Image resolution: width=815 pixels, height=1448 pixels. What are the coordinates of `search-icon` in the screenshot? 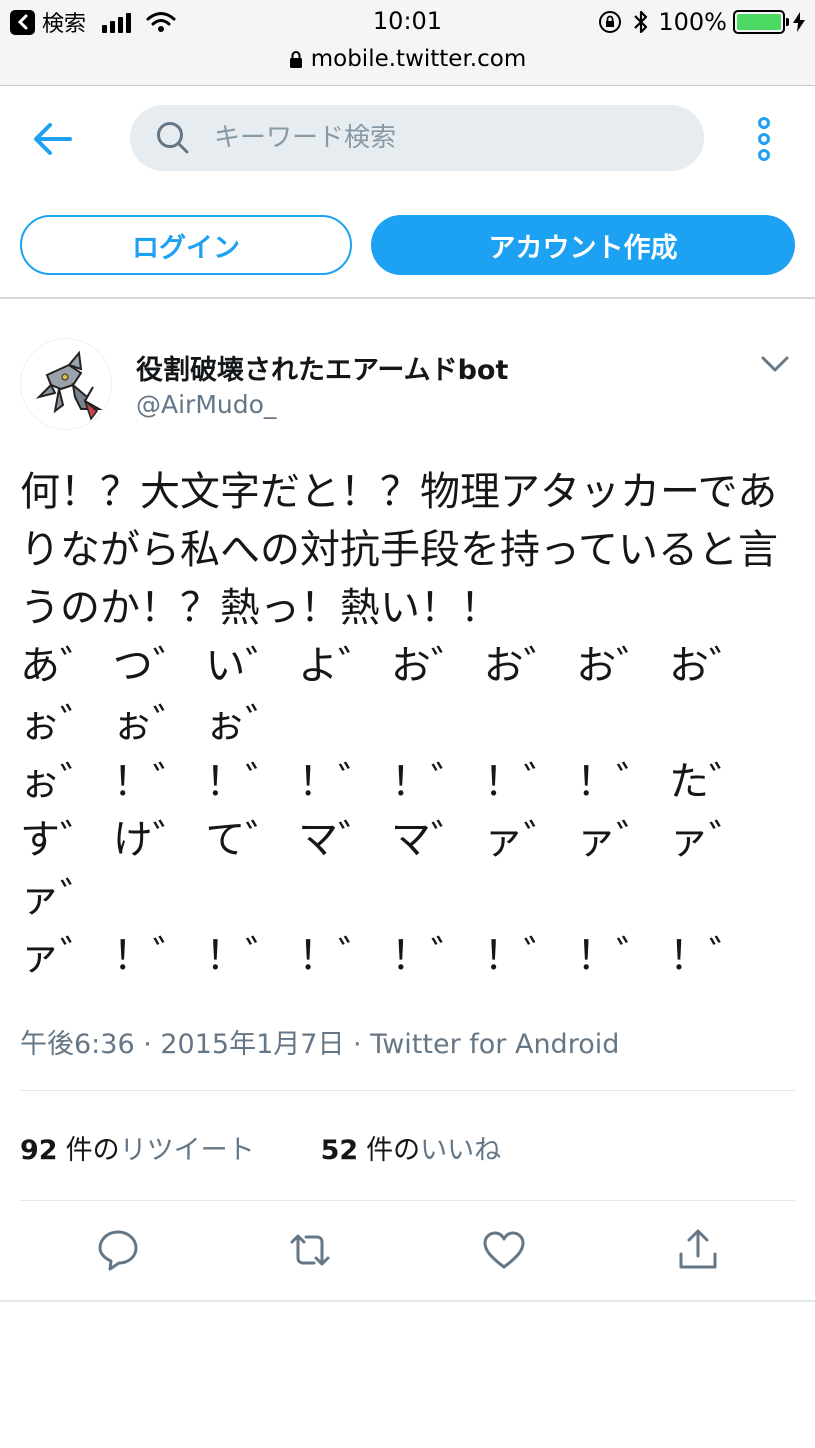 It's located at (173, 138).